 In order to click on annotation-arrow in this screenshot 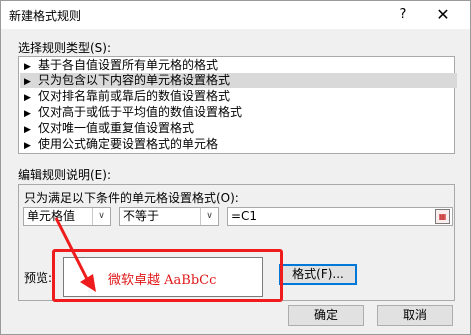, I will do `click(75, 254)`.